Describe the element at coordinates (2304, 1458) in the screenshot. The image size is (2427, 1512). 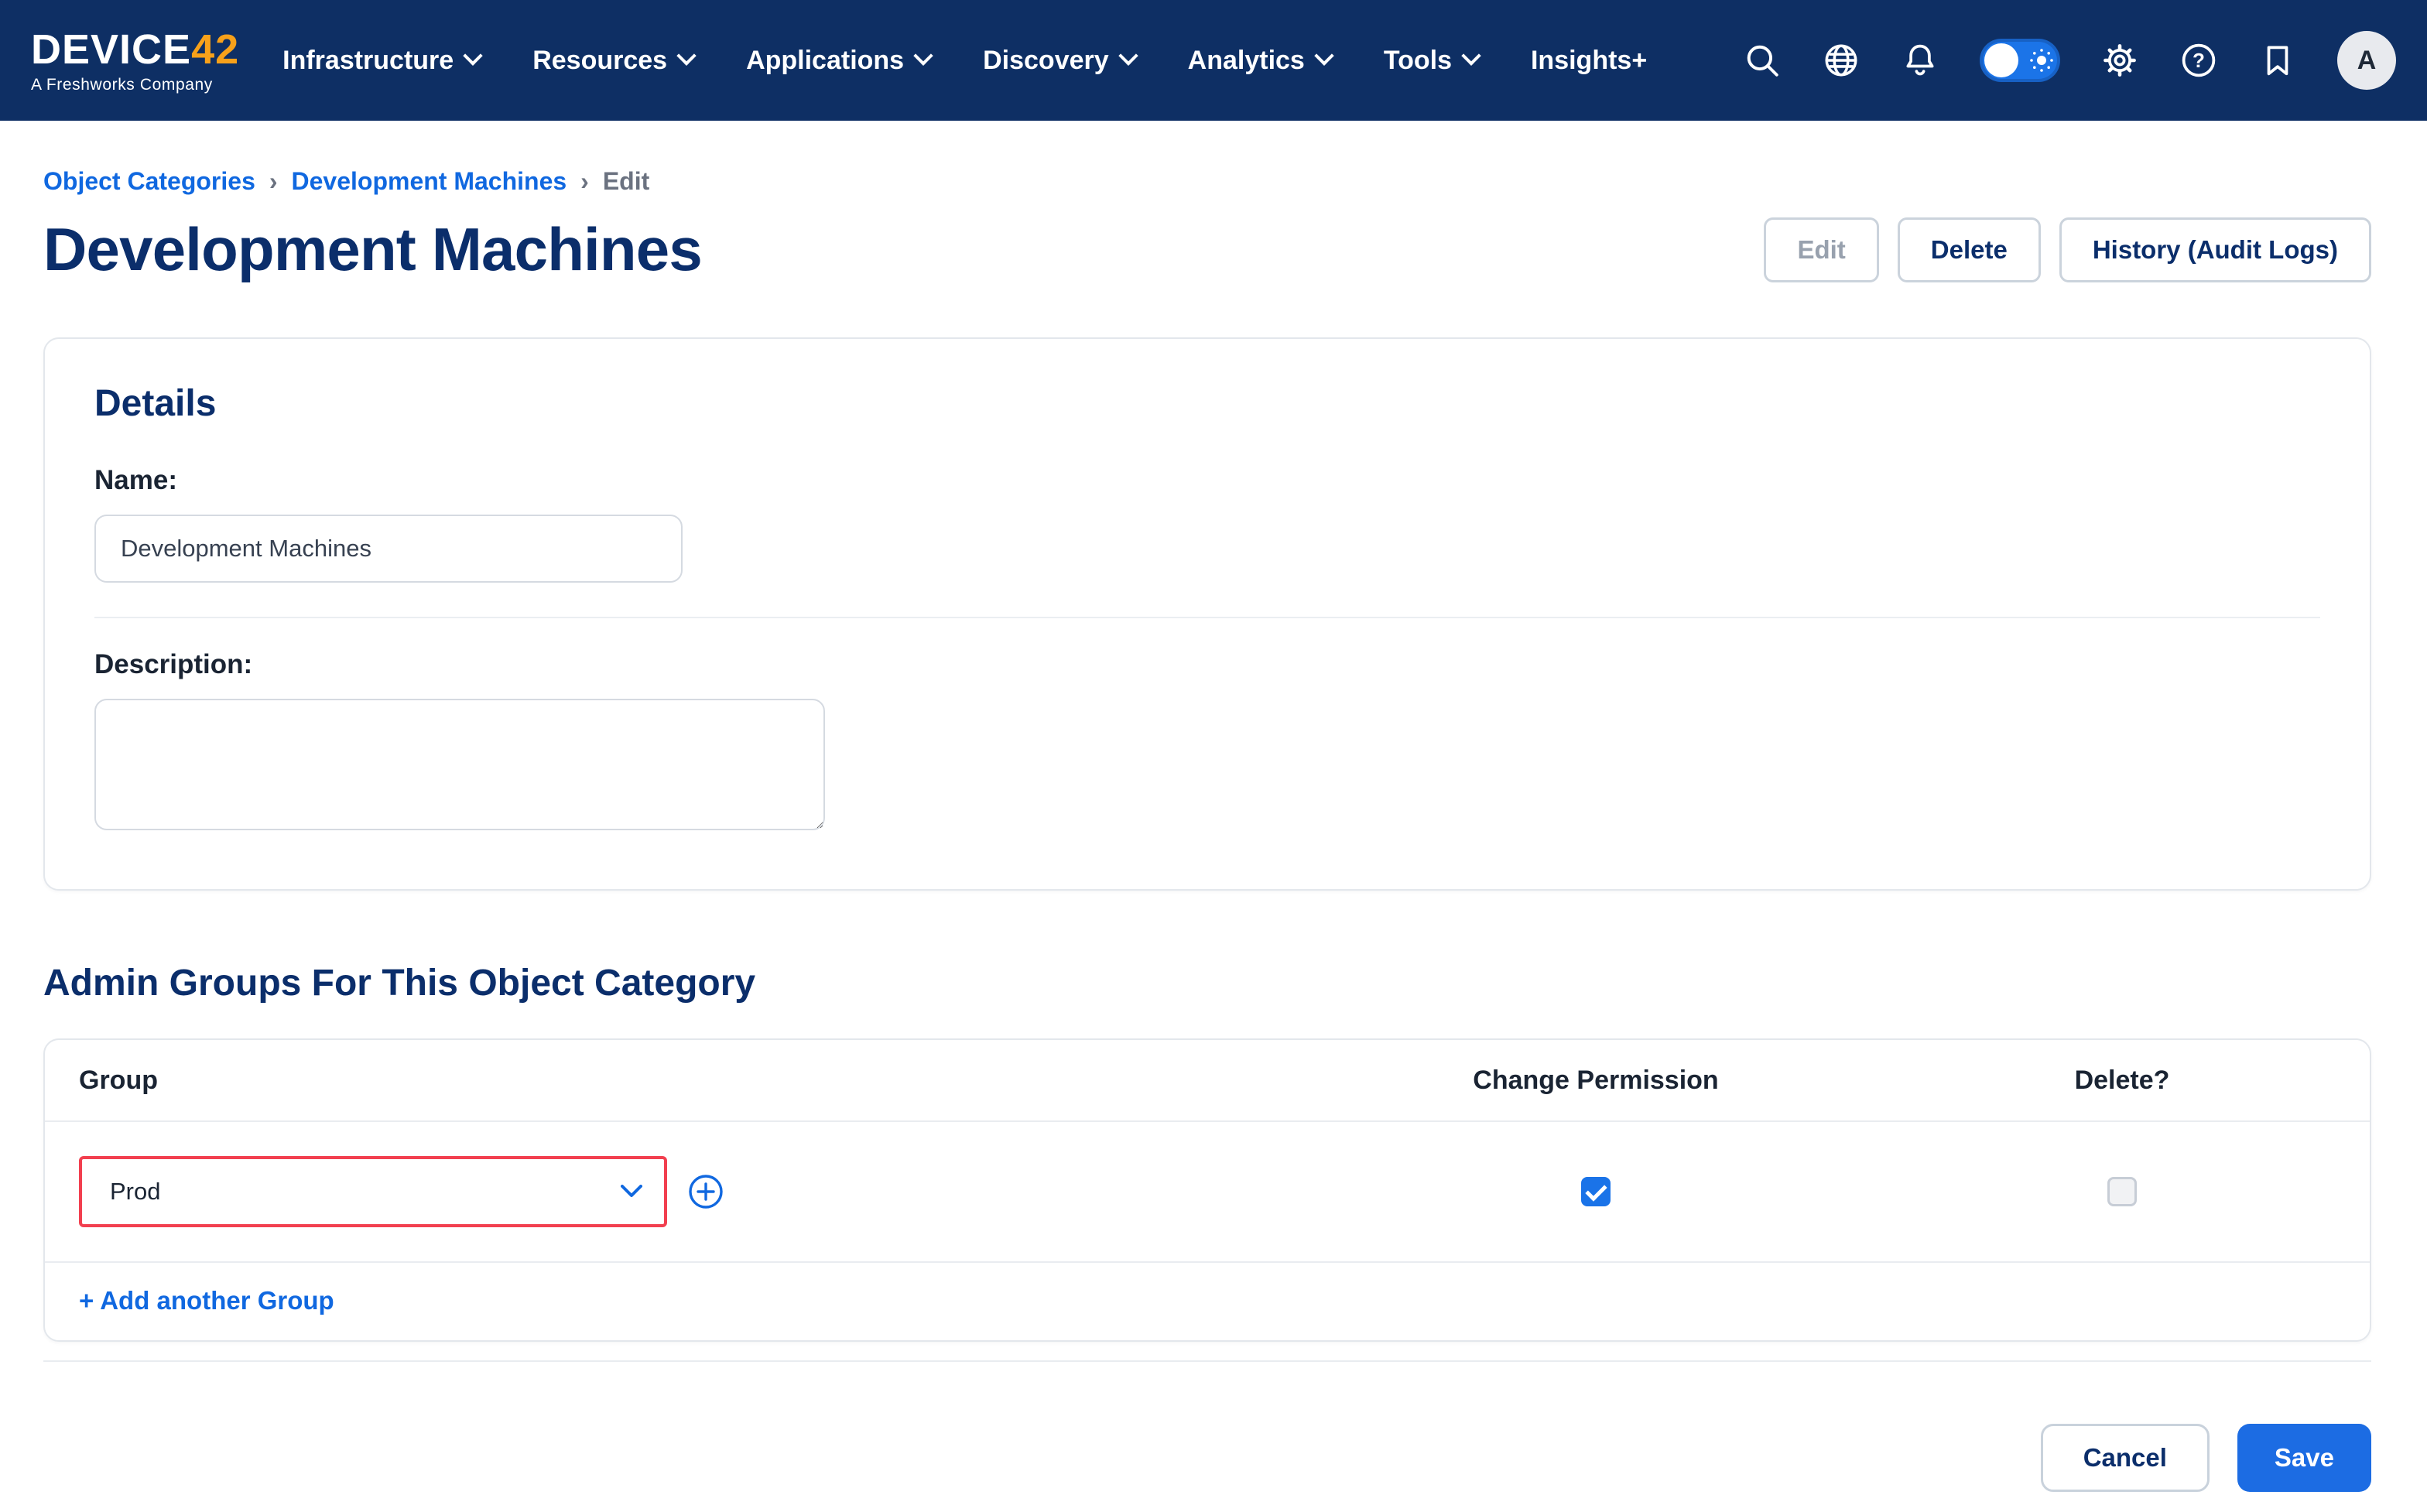
I see `save-button: Save` at that location.